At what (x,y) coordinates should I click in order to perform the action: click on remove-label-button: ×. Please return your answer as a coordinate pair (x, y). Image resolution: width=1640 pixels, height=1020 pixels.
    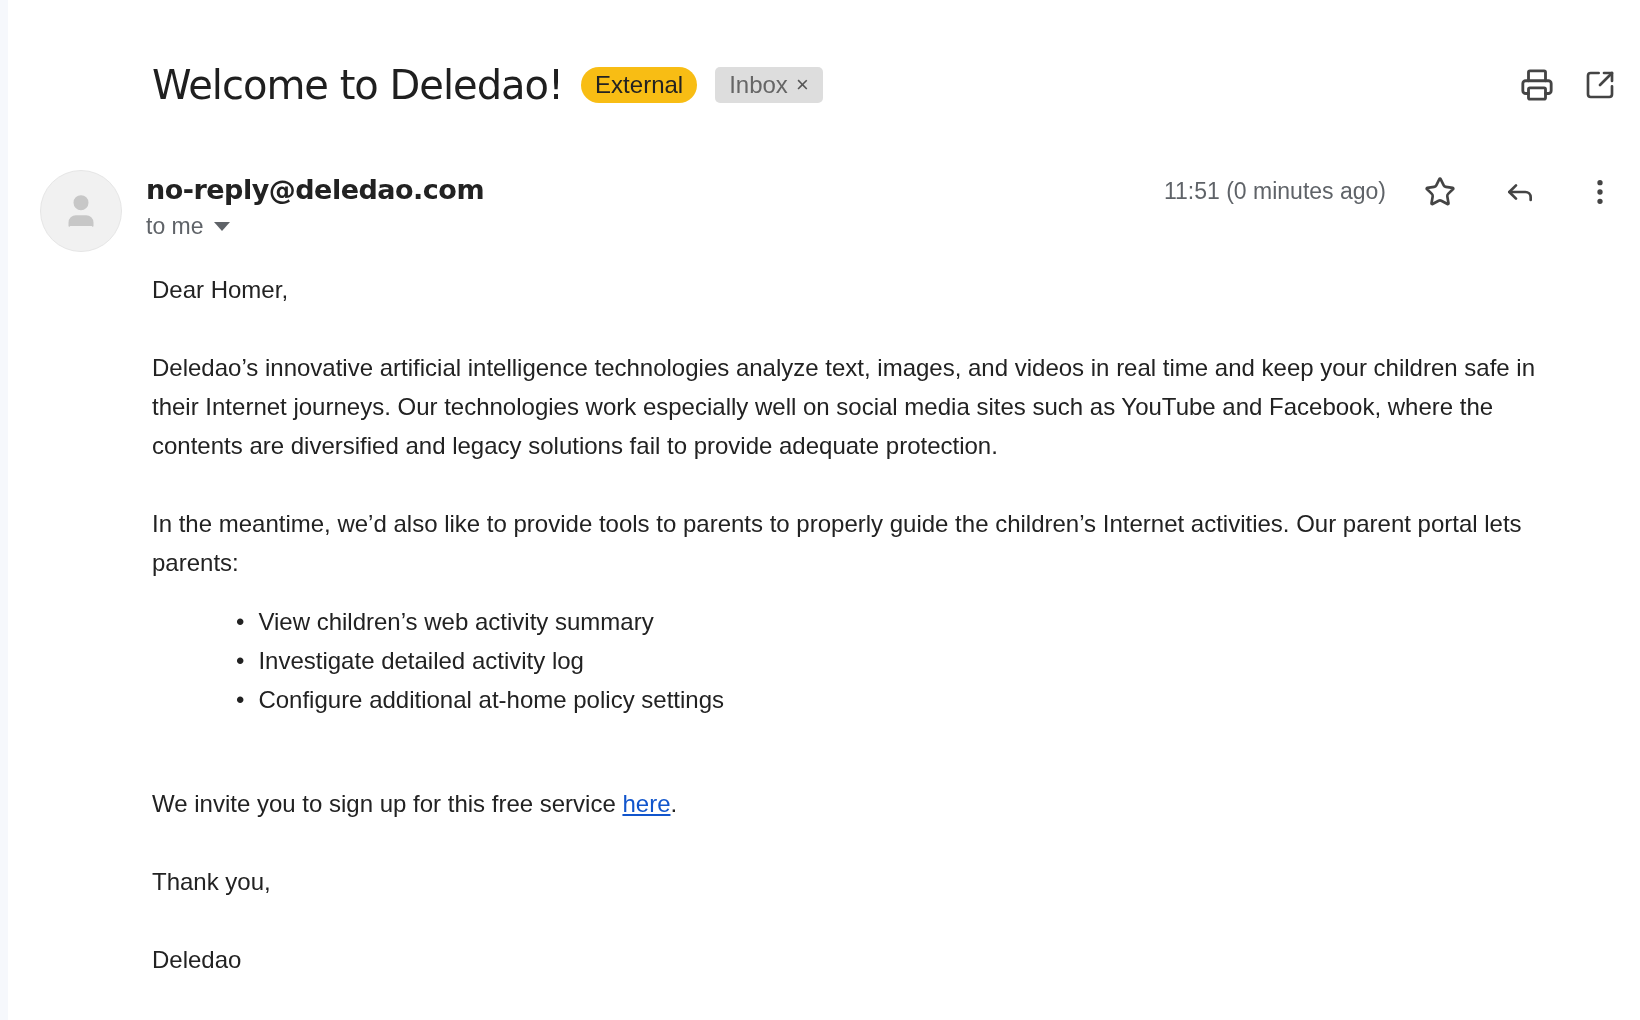
    Looking at the image, I should click on (802, 85).